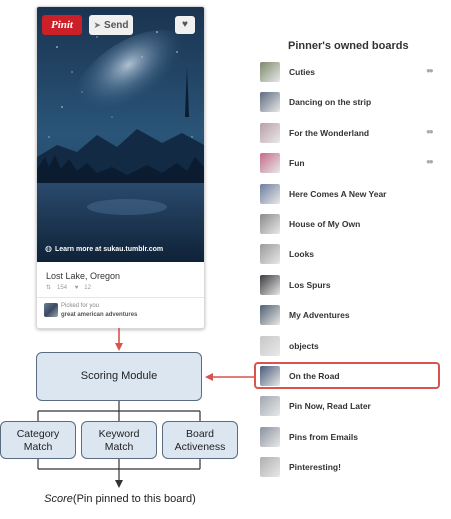 The image size is (451, 519). Describe the element at coordinates (119, 434) in the screenshot. I see `feature-line1: Keyword` at that location.